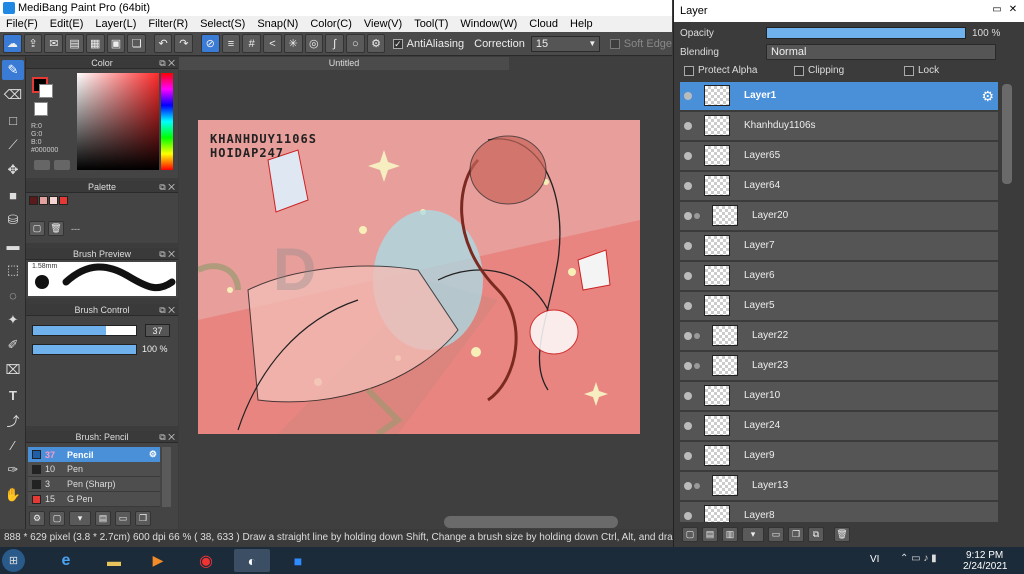  I want to click on layer-row: Layer65, so click(839, 156).